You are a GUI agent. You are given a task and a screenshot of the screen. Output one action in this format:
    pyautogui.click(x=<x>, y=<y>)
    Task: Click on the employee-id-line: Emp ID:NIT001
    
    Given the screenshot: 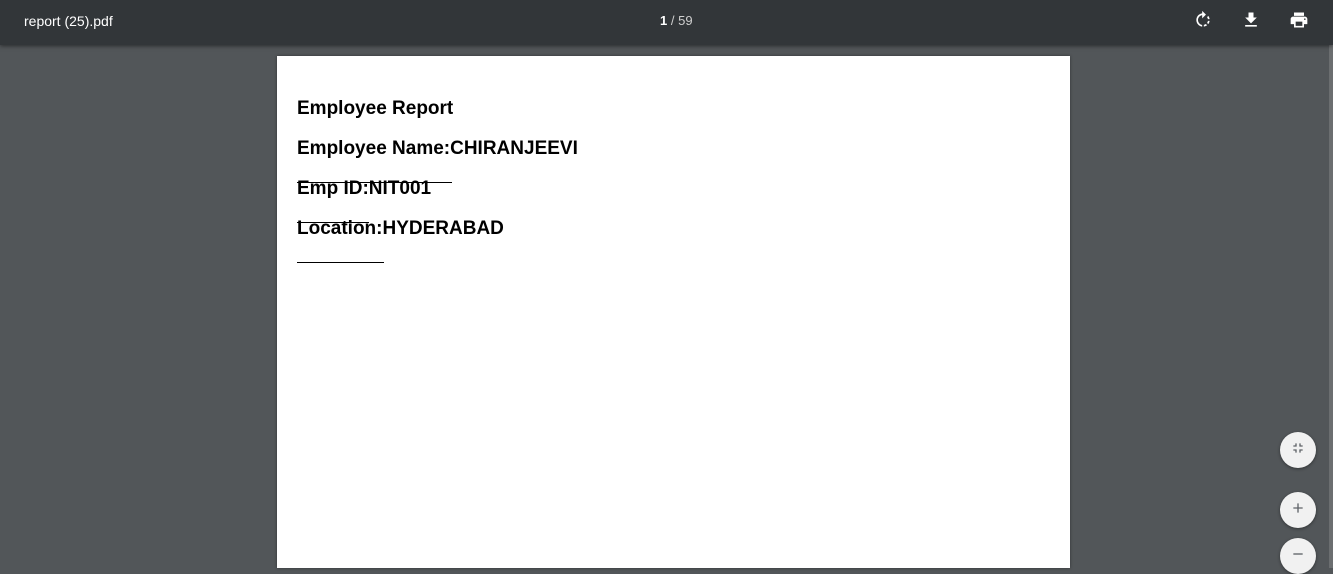 What is the action you would take?
    pyautogui.click(x=364, y=188)
    